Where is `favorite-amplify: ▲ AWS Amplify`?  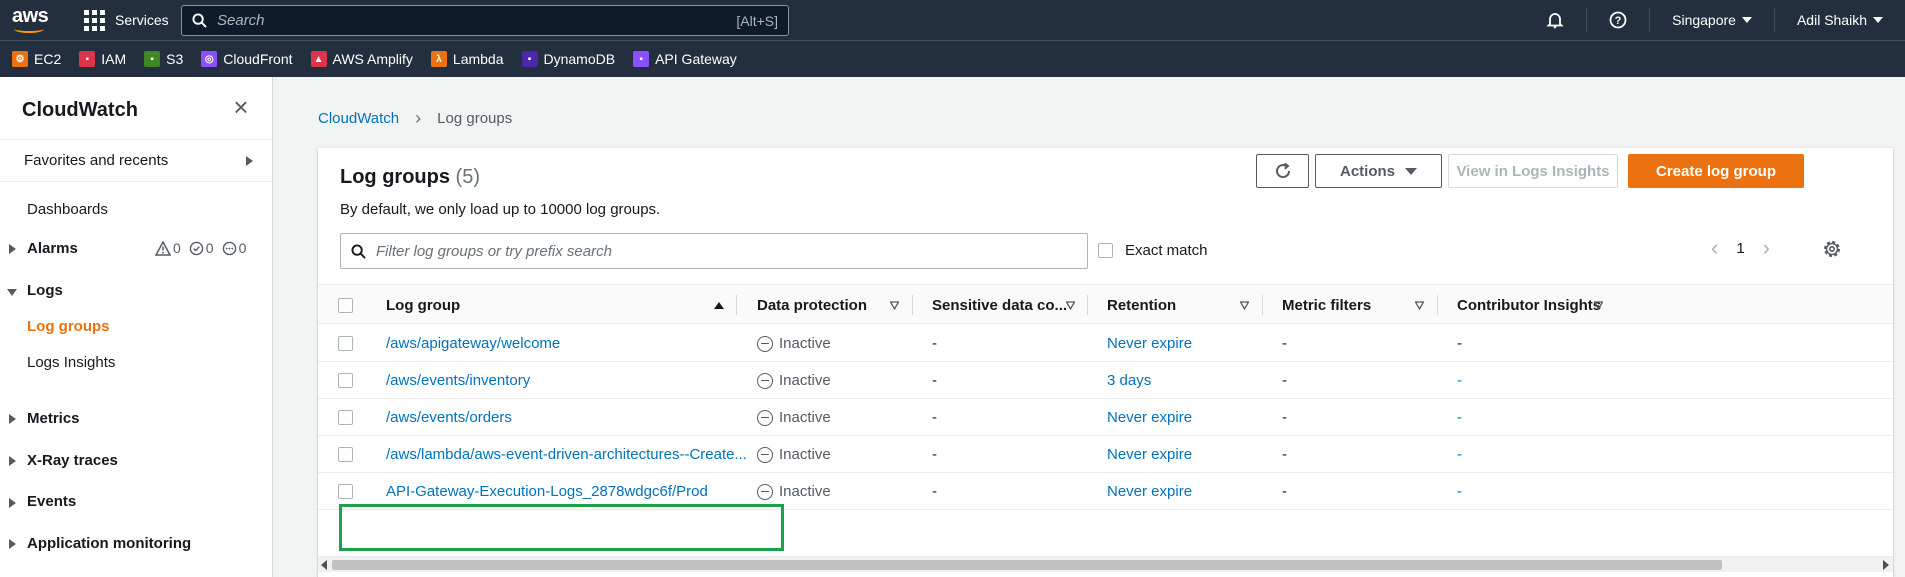 favorite-amplify: ▲ AWS Amplify is located at coordinates (361, 59).